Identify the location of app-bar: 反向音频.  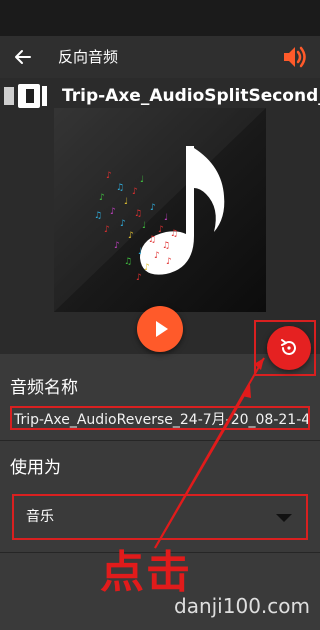
(160, 57).